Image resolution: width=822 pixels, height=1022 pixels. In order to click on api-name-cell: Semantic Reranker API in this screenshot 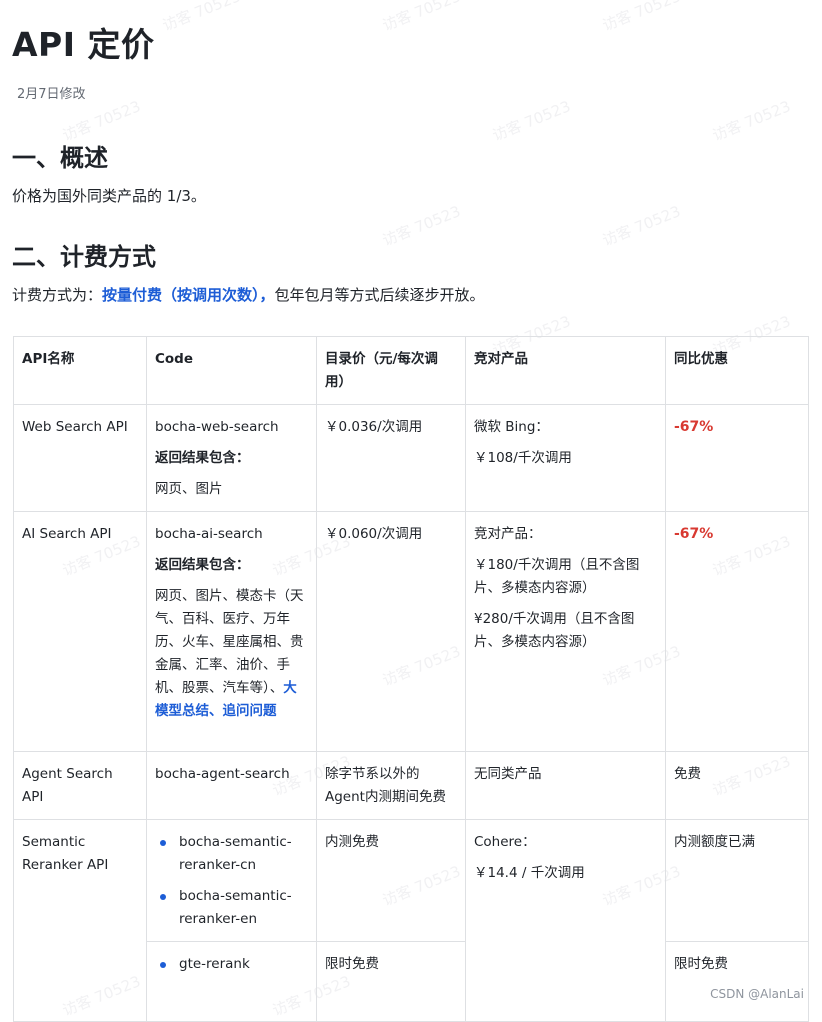, I will do `click(80, 920)`.